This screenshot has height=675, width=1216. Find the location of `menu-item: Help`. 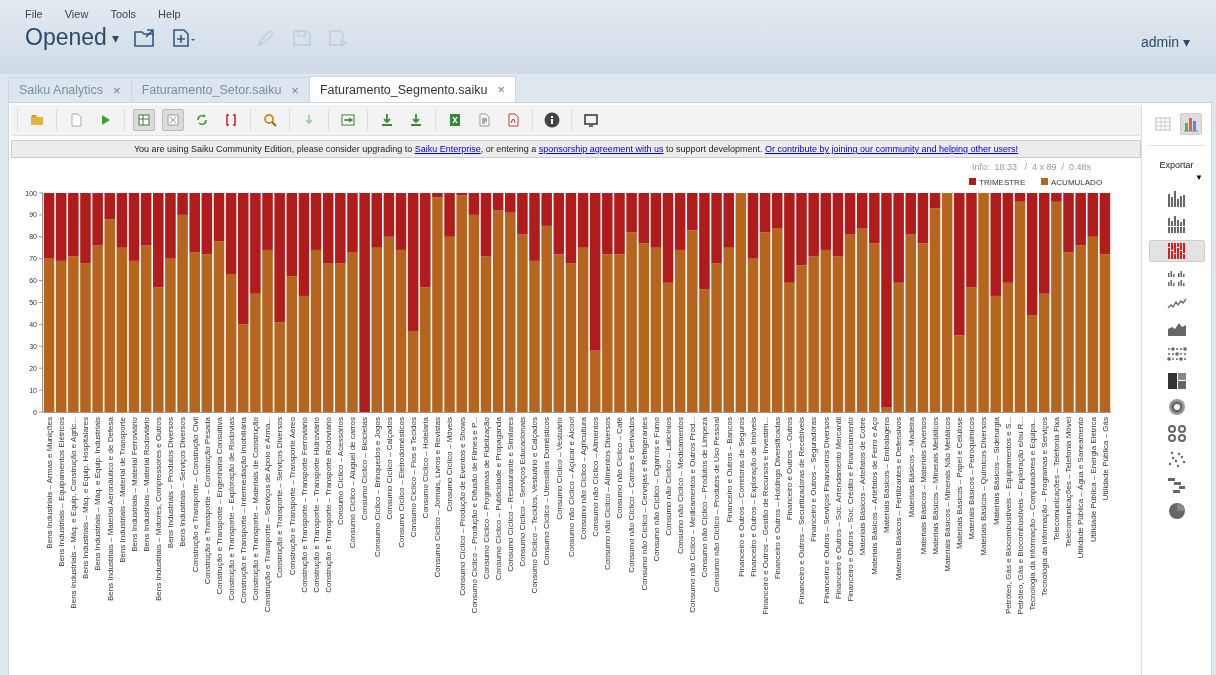

menu-item: Help is located at coordinates (169, 14).